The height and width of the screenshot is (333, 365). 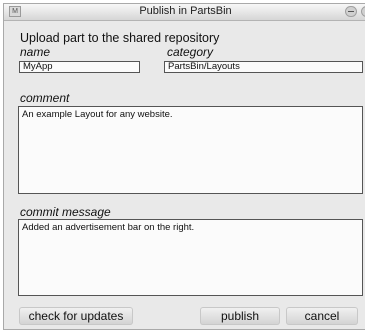 I want to click on title-bar: M Publish in PartsBin, so click(x=184, y=12).